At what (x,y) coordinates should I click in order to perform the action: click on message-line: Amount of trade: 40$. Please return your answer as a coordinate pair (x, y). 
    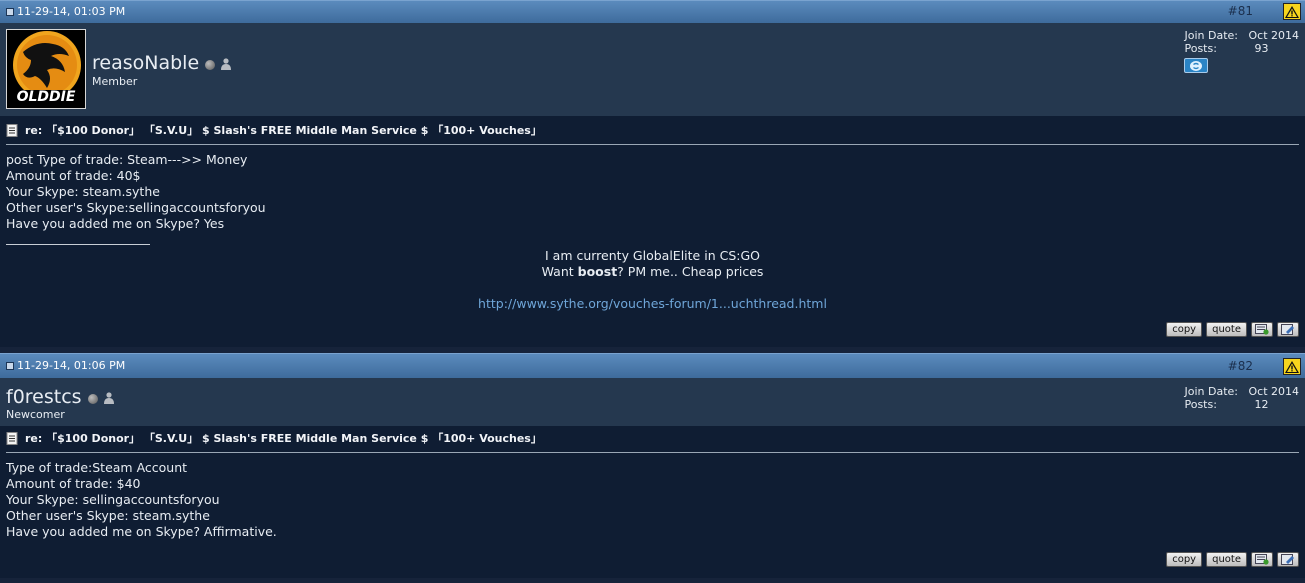
    Looking at the image, I should click on (73, 175).